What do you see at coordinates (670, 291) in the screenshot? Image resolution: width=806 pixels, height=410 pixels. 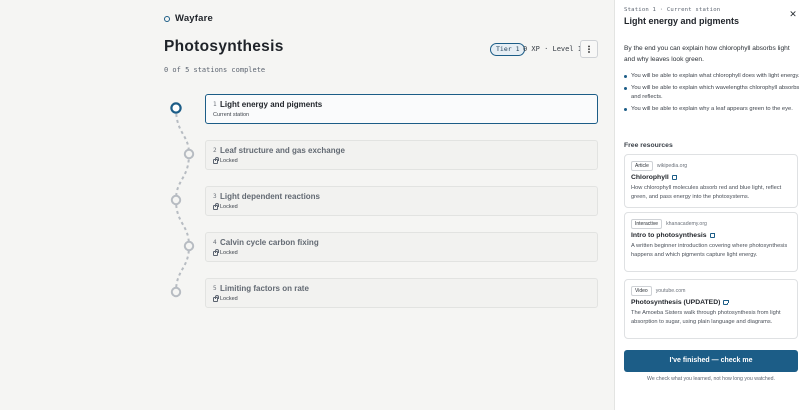 I see `resource-host: youtube.com` at bounding box center [670, 291].